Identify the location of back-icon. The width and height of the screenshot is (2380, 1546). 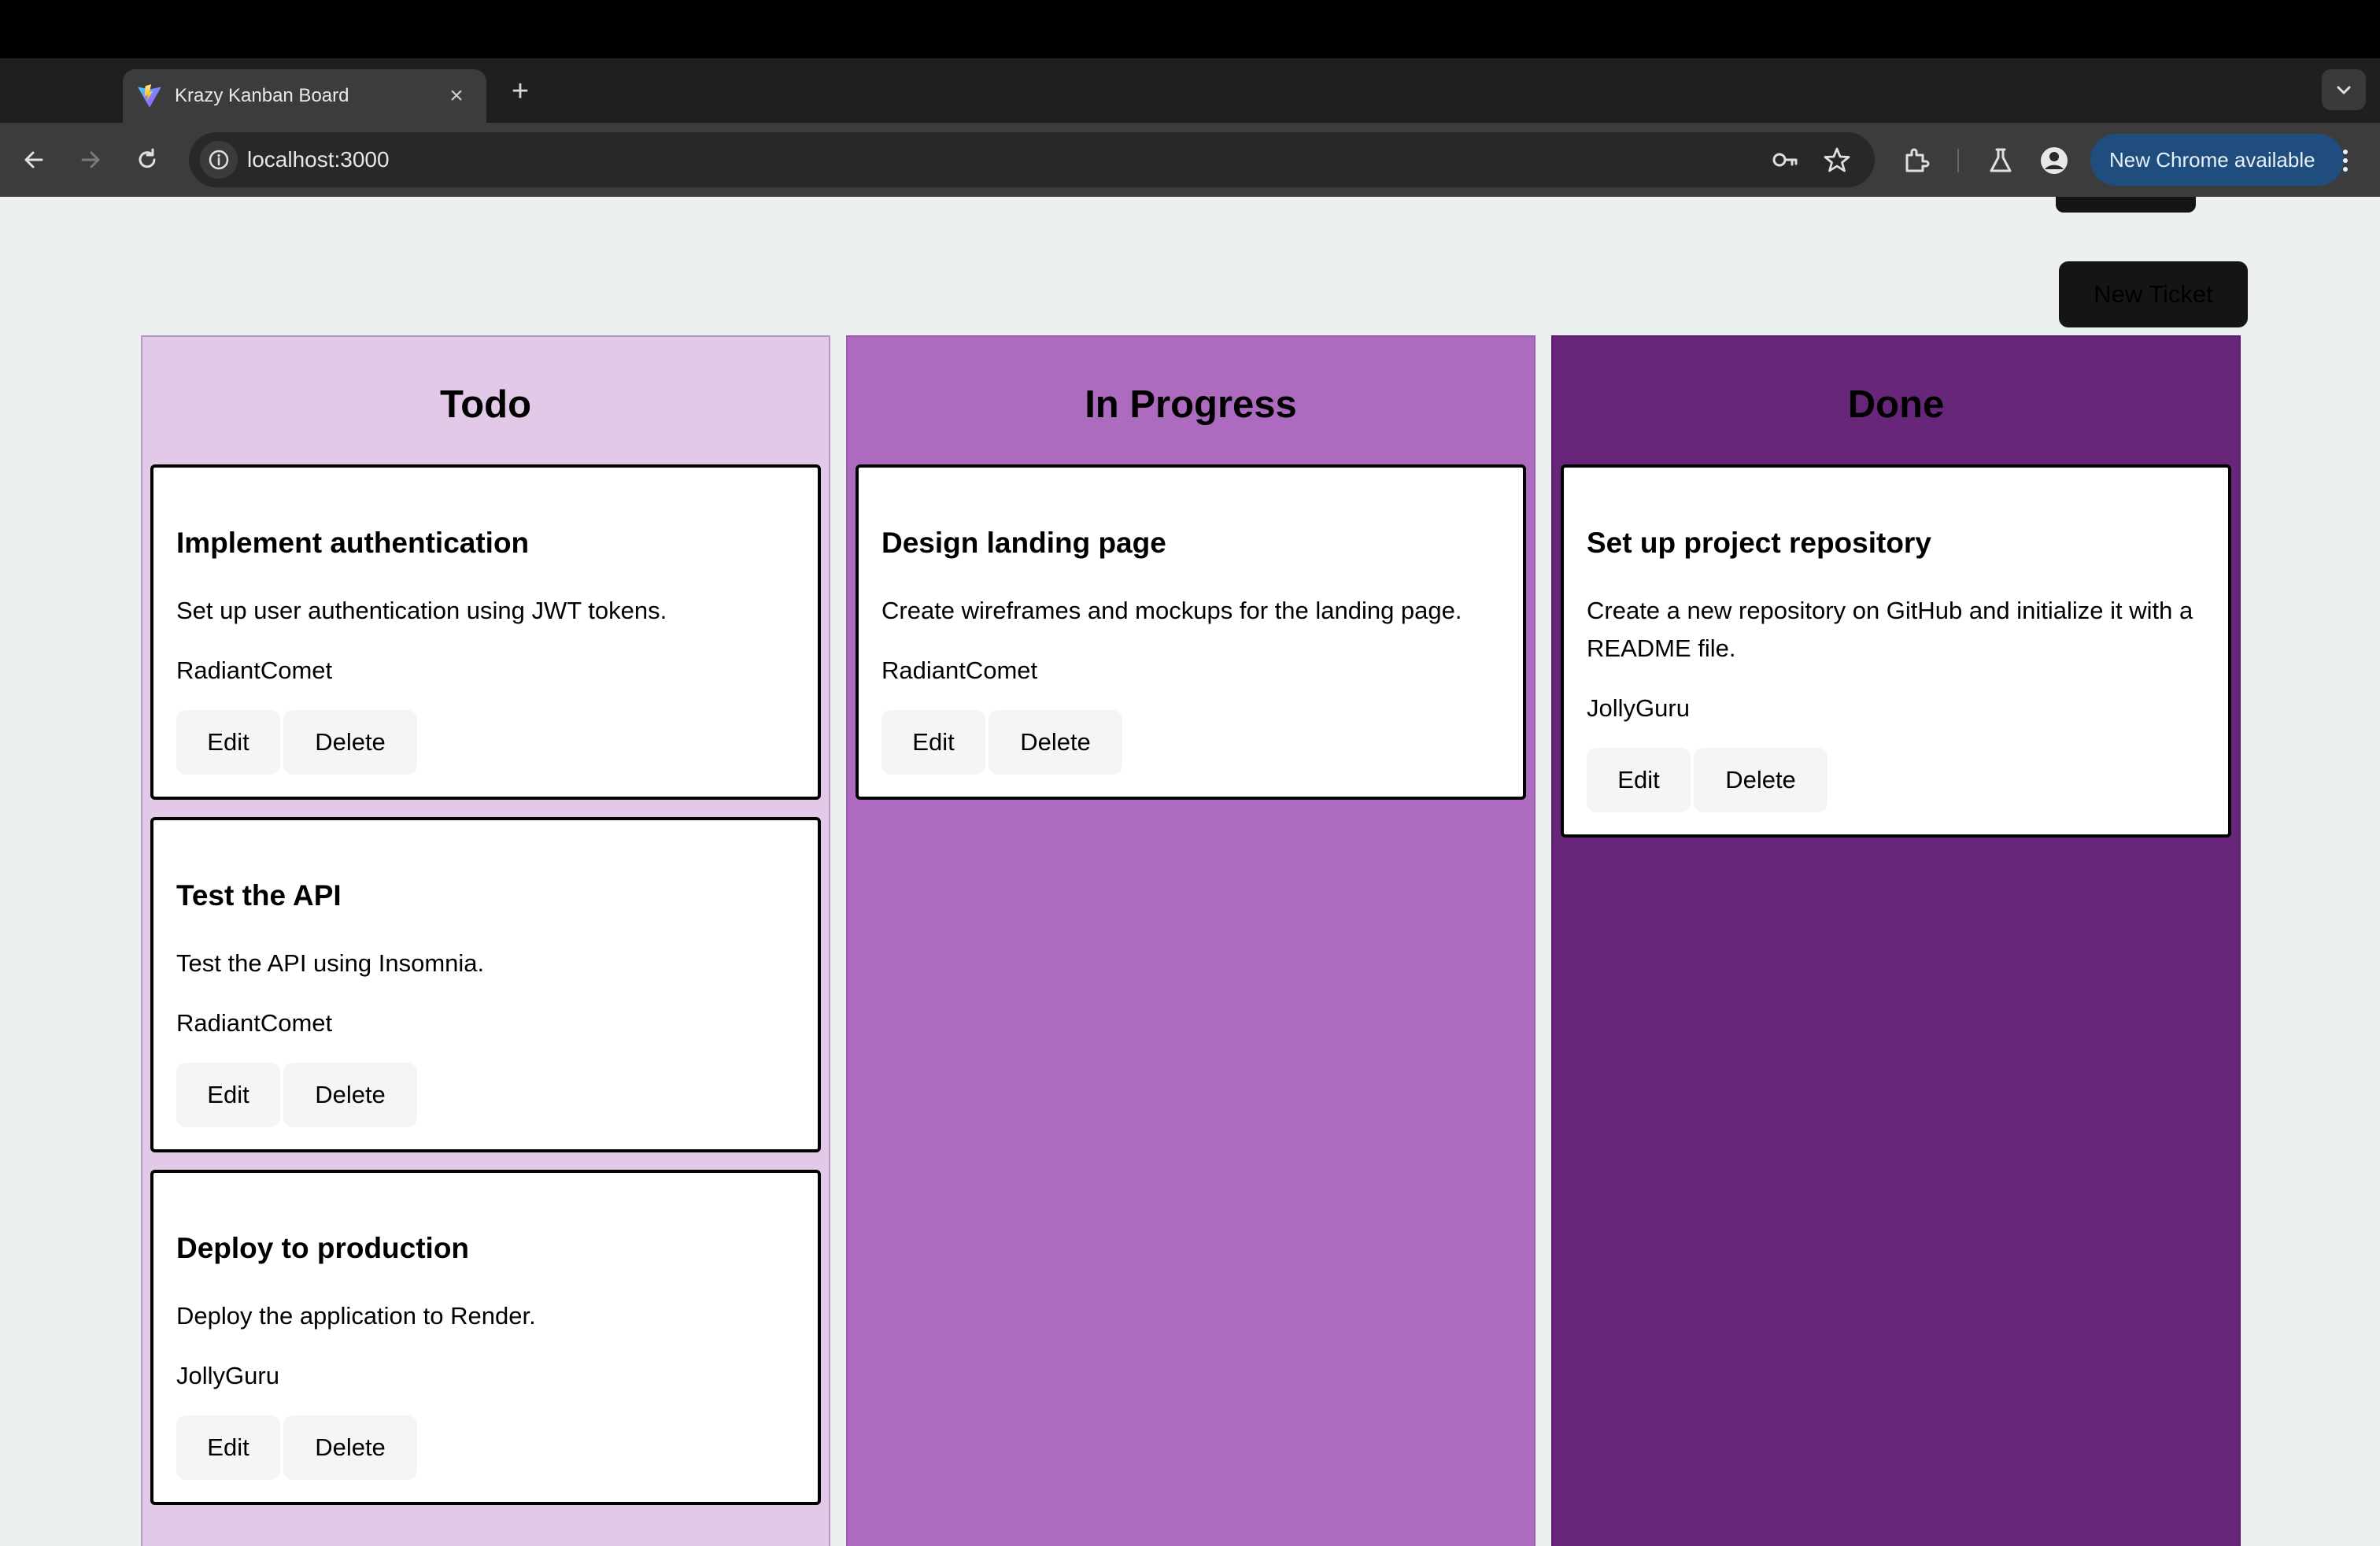
(34, 159).